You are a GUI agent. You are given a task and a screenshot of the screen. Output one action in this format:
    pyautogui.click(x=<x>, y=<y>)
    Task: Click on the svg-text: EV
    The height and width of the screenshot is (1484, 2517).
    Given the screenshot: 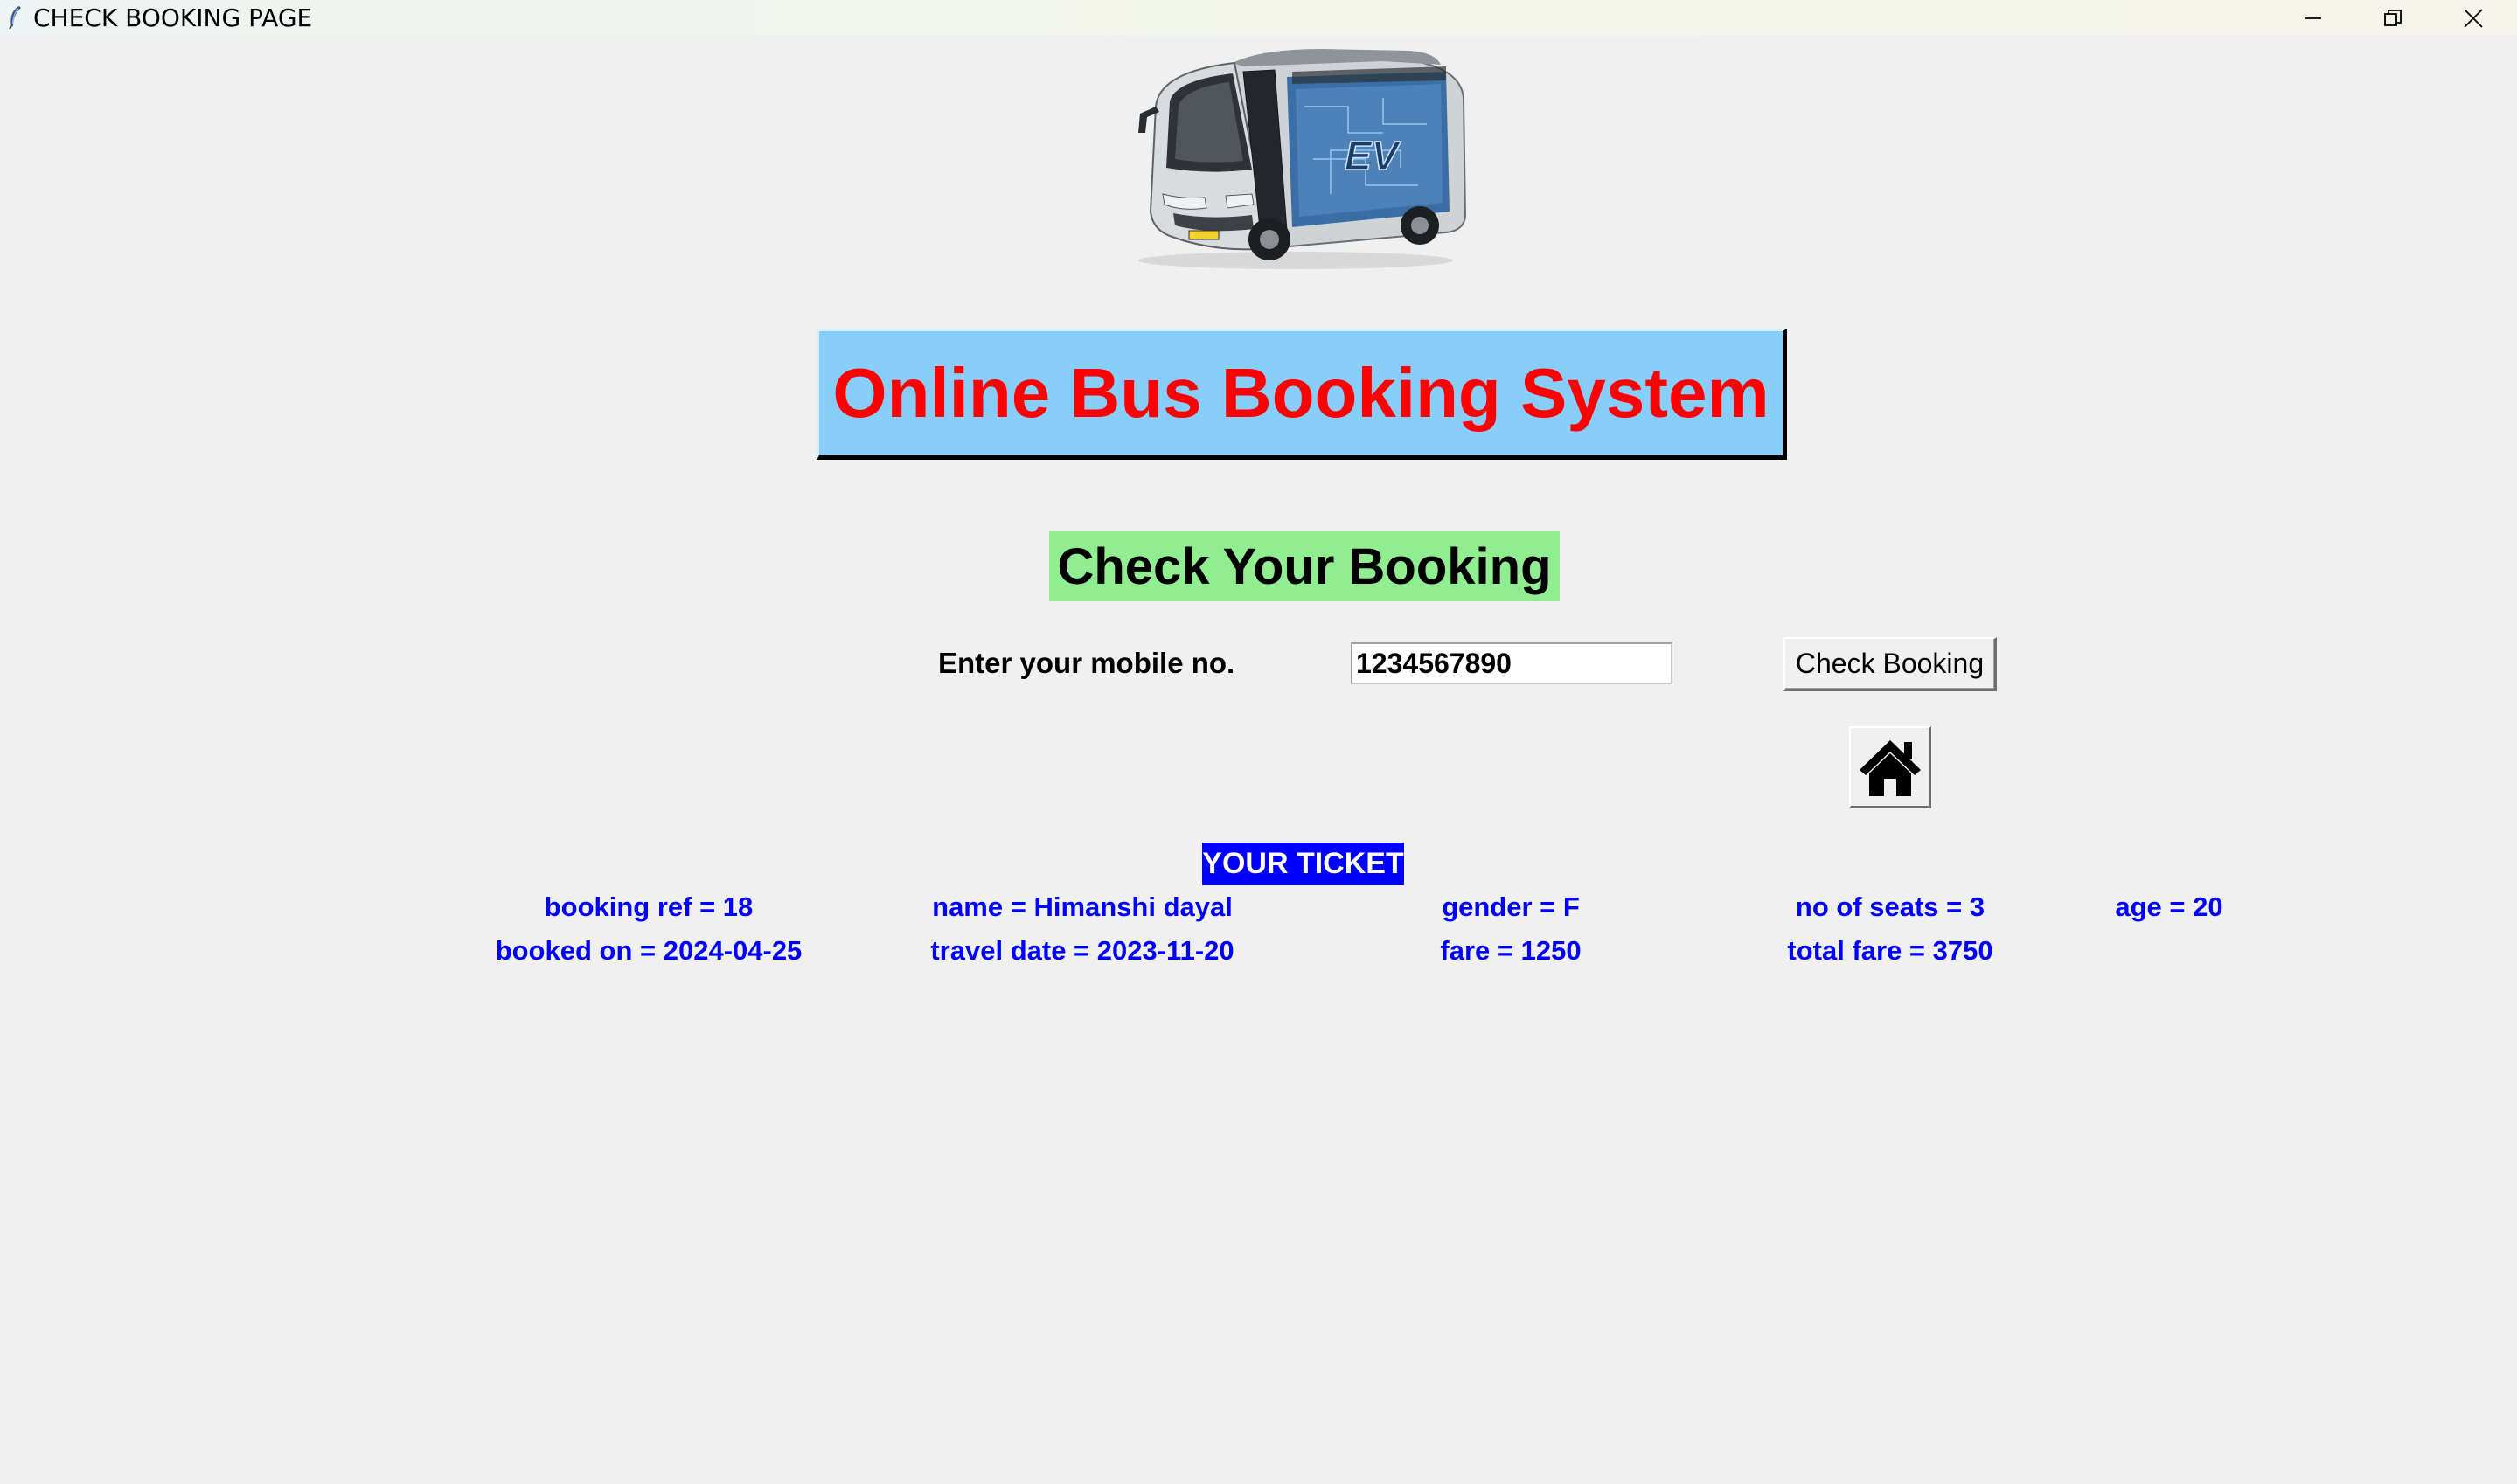 What is the action you would take?
    pyautogui.click(x=1373, y=155)
    